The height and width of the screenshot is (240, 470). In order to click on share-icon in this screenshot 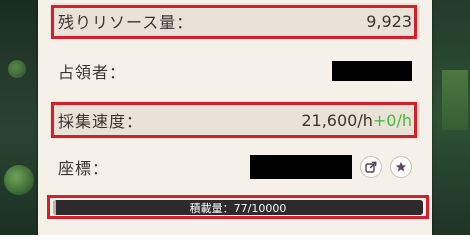, I will do `click(371, 167)`.